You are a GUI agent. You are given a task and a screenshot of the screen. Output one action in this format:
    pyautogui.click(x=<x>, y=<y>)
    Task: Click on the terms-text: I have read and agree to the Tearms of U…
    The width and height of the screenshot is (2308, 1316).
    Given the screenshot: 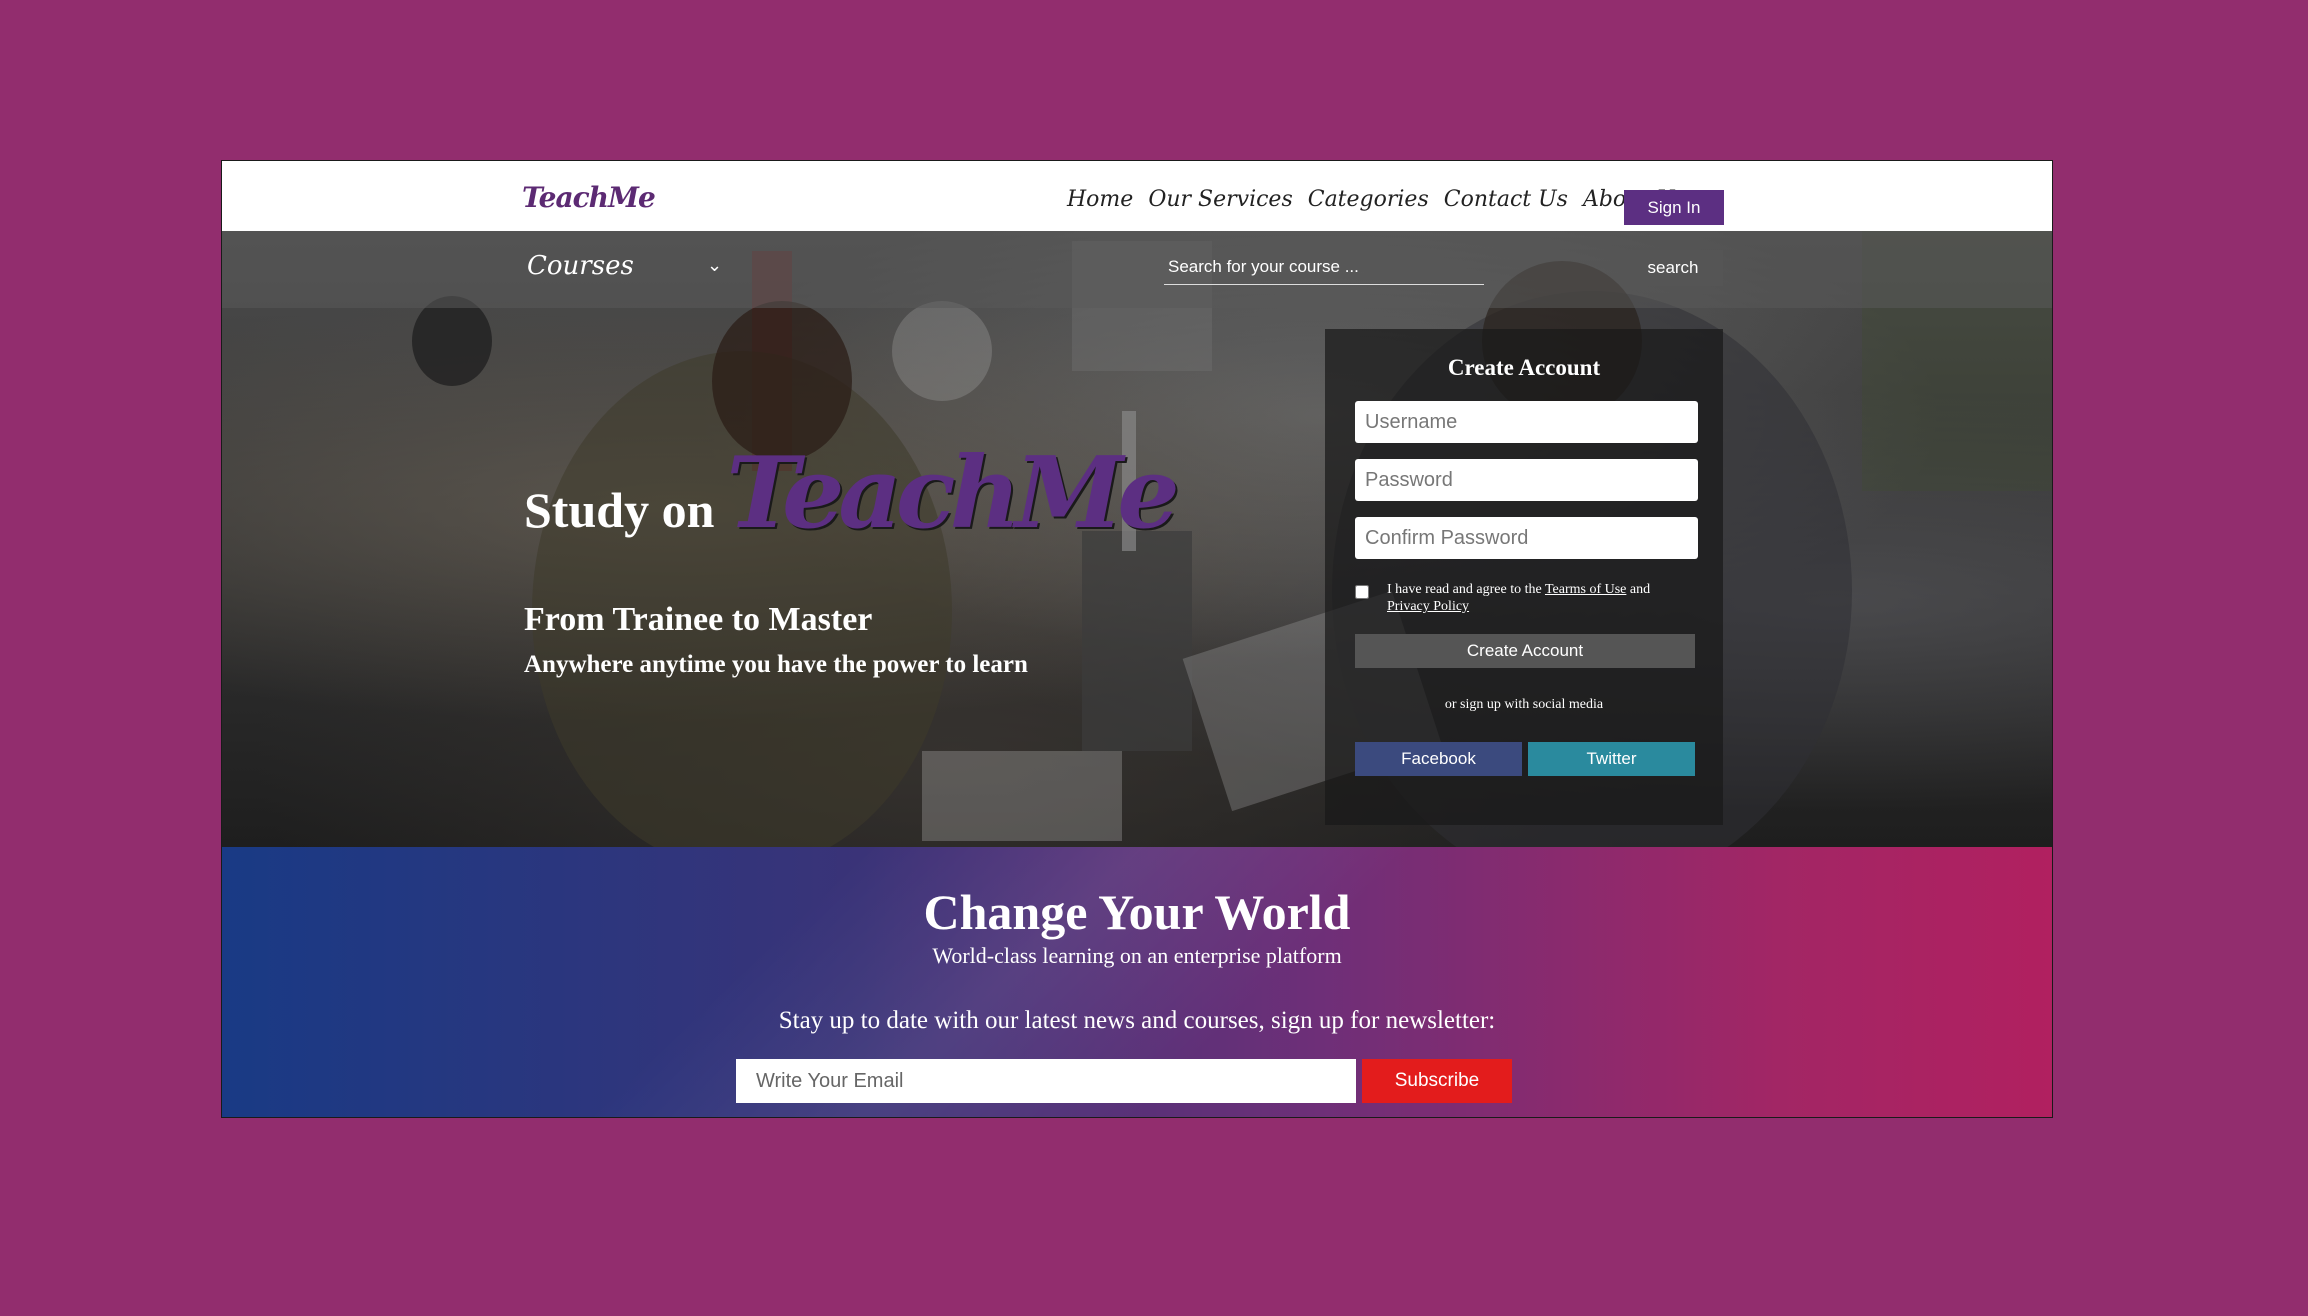 What is the action you would take?
    pyautogui.click(x=1537, y=598)
    